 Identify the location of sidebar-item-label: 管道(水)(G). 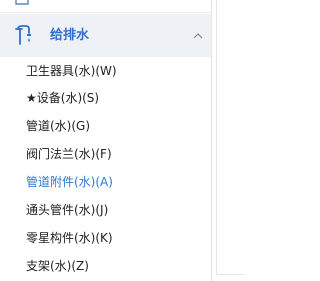
(58, 126).